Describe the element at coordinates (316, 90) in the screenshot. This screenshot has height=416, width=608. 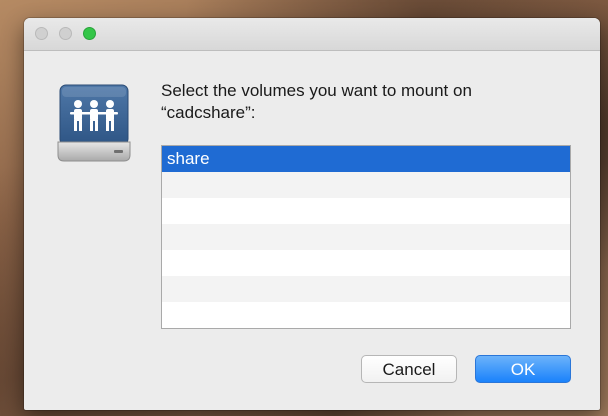
I see `prompt-line-1: Select the volumes you want to mount on` at that location.